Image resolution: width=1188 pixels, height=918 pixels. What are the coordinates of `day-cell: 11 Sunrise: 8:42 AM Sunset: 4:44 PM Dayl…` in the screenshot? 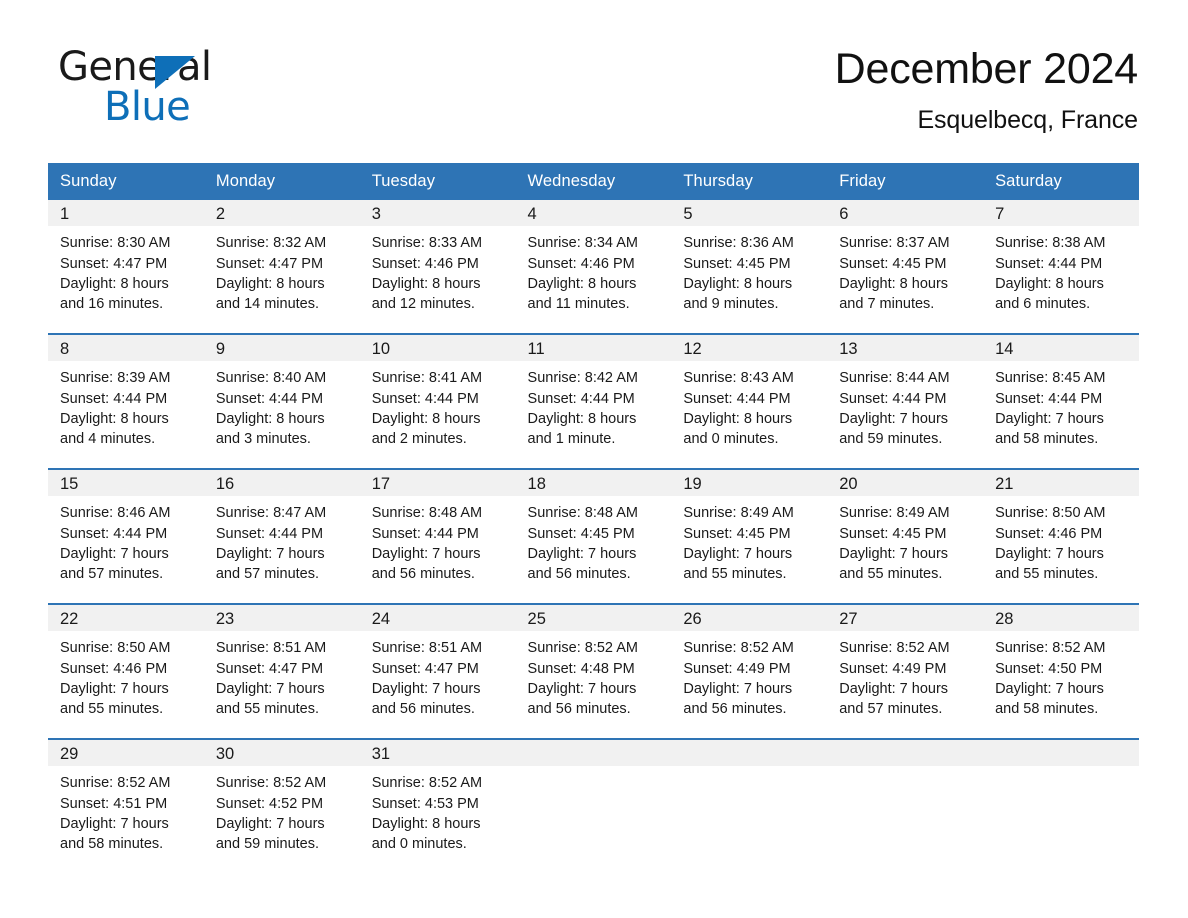 It's located at (593, 392).